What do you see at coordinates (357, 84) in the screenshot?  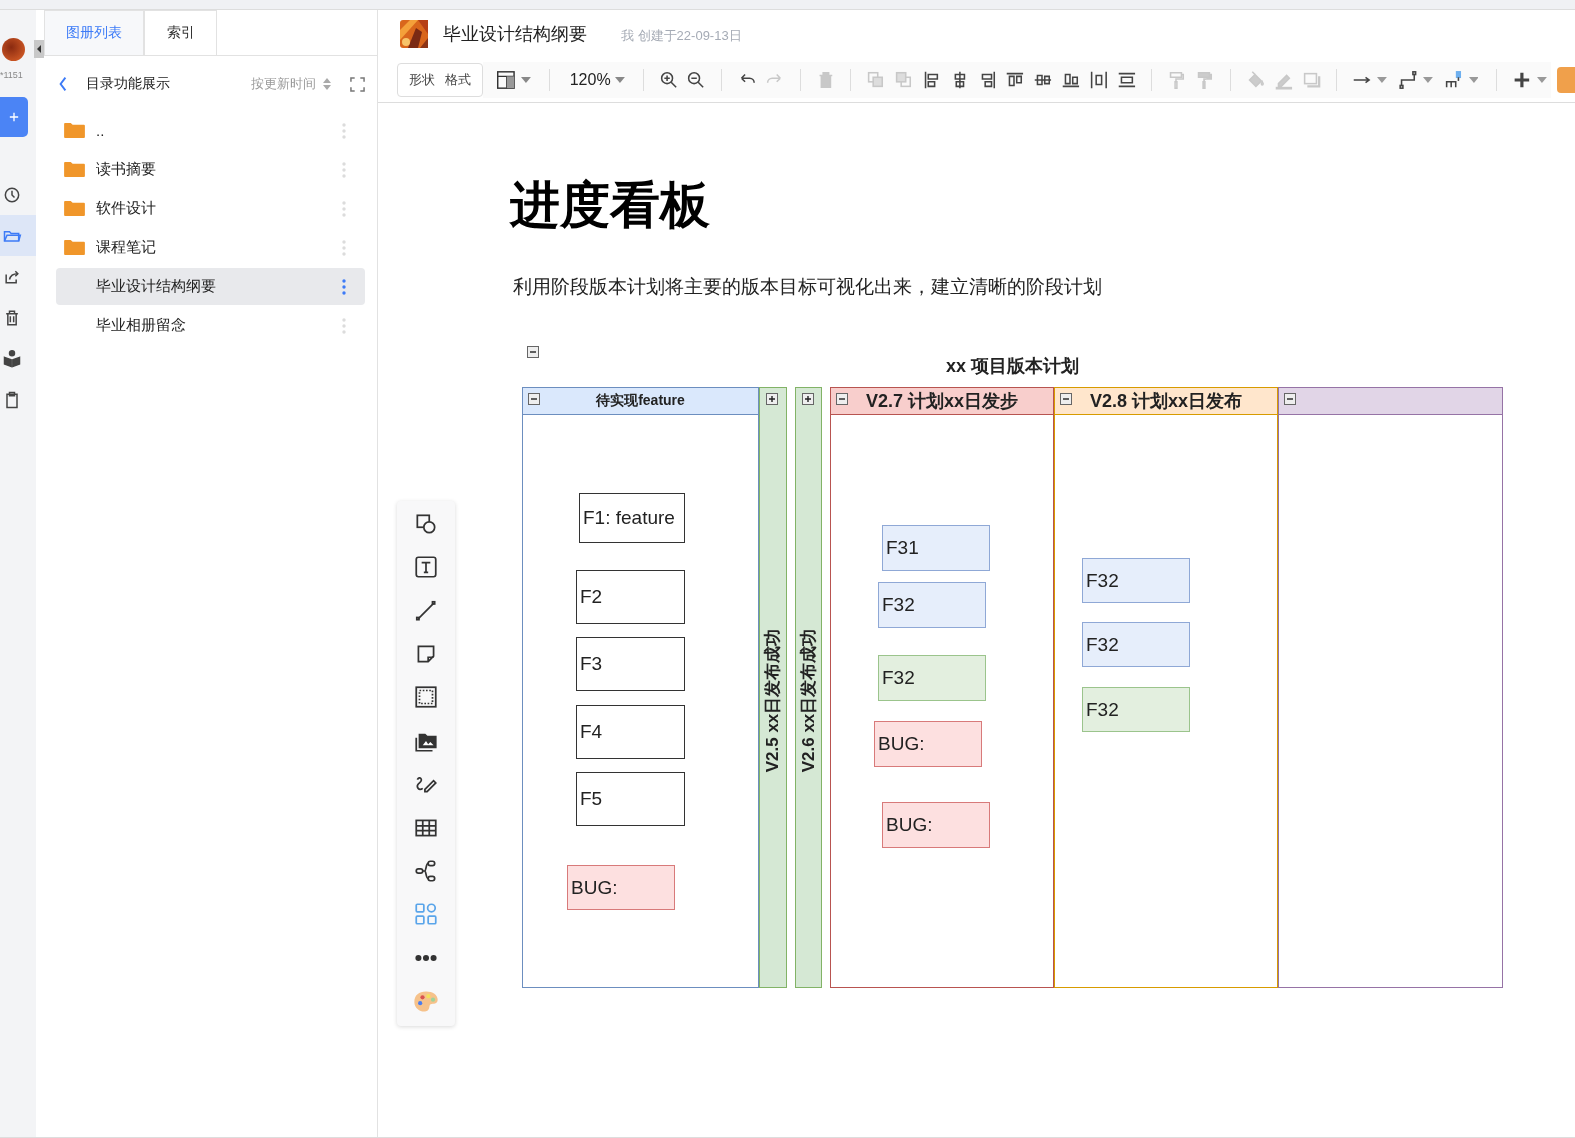 I see `fullscreen-icon` at bounding box center [357, 84].